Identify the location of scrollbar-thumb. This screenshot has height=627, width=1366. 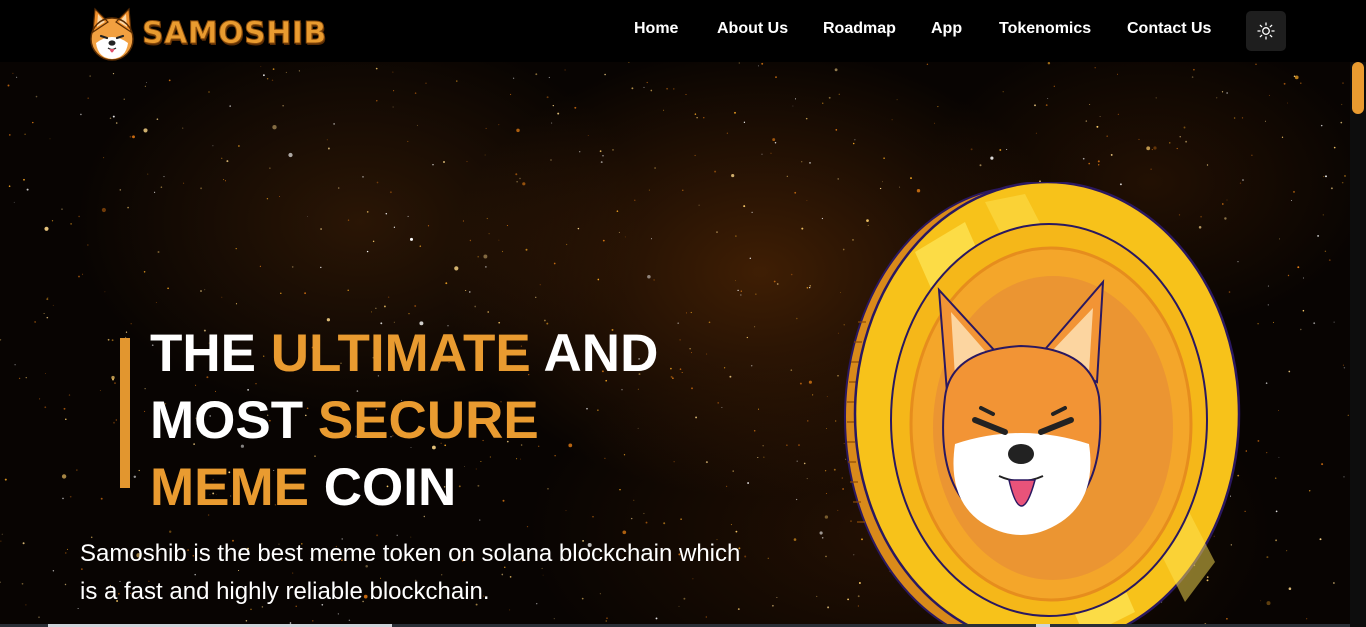
(1358, 88).